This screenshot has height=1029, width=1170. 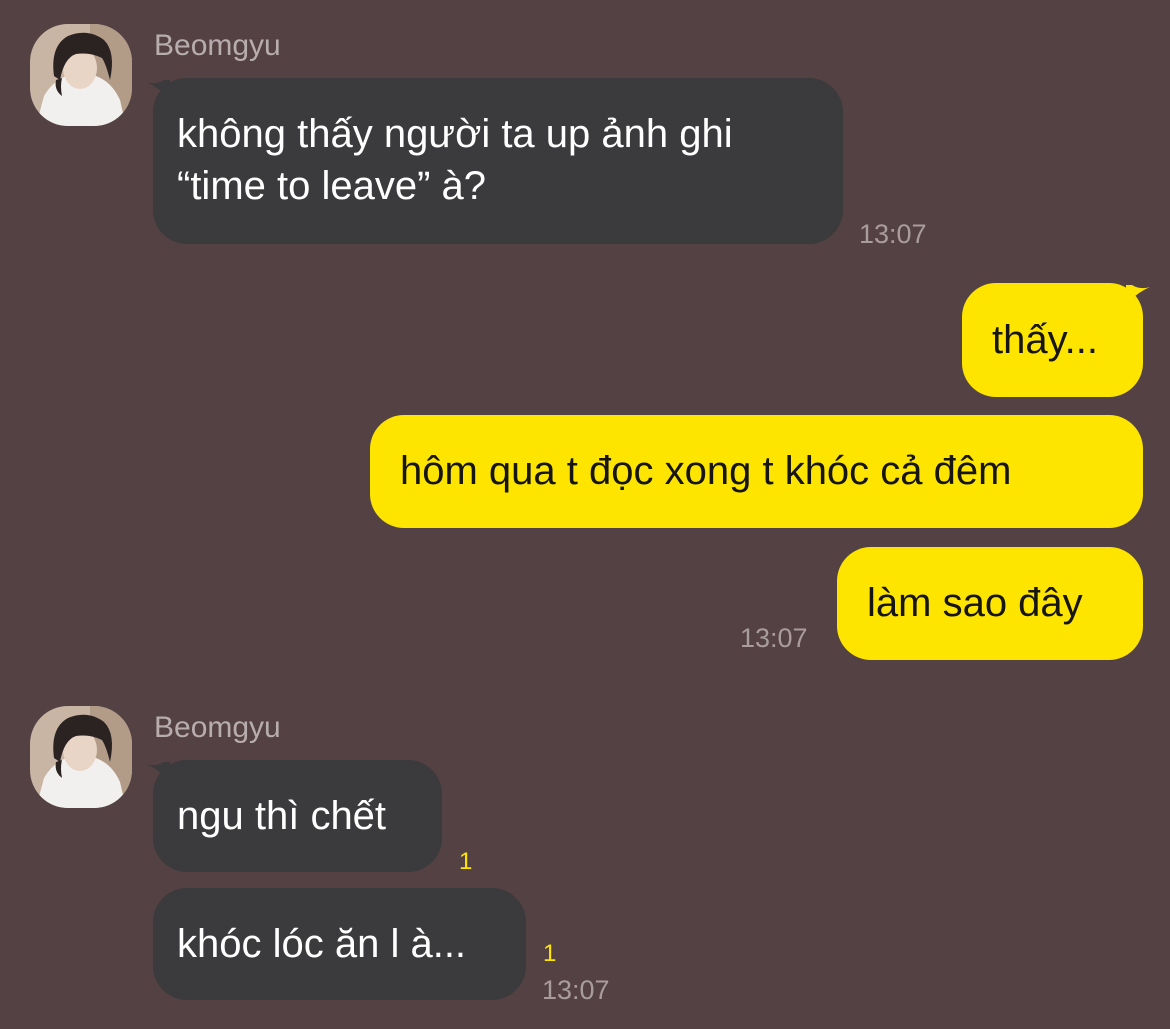 I want to click on message-bubble: làm sao đây, so click(x=990, y=603).